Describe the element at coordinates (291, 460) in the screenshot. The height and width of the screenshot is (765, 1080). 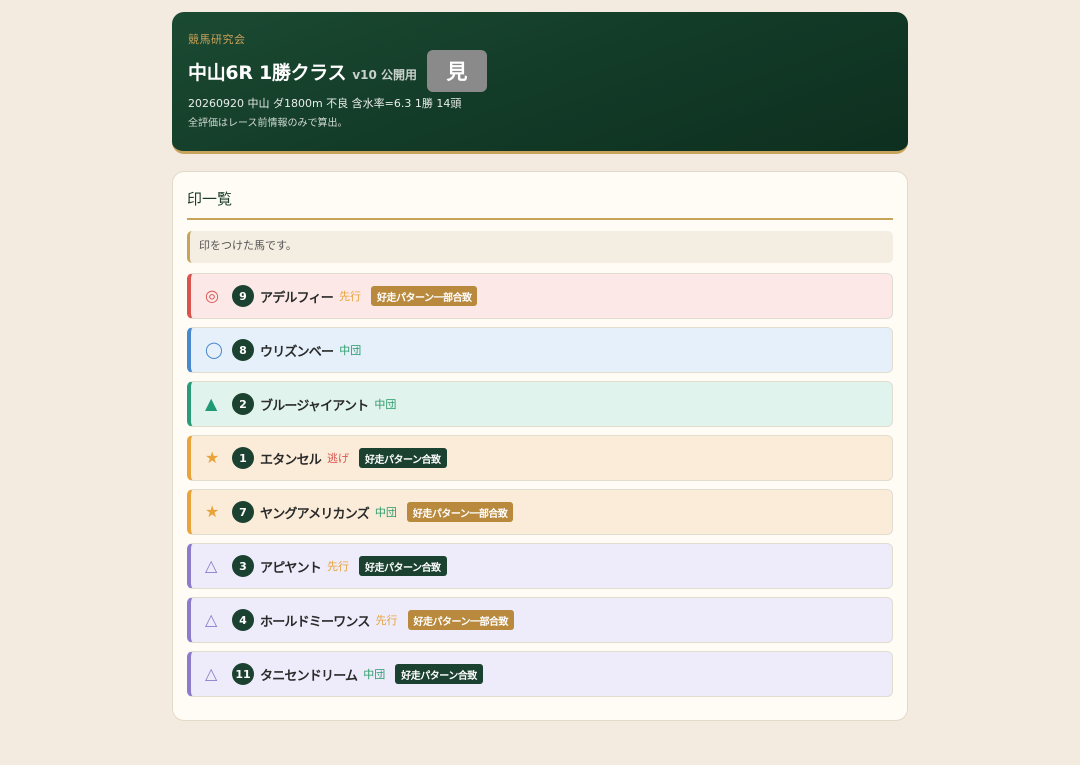
I see `horse-name: エタンセル` at that location.